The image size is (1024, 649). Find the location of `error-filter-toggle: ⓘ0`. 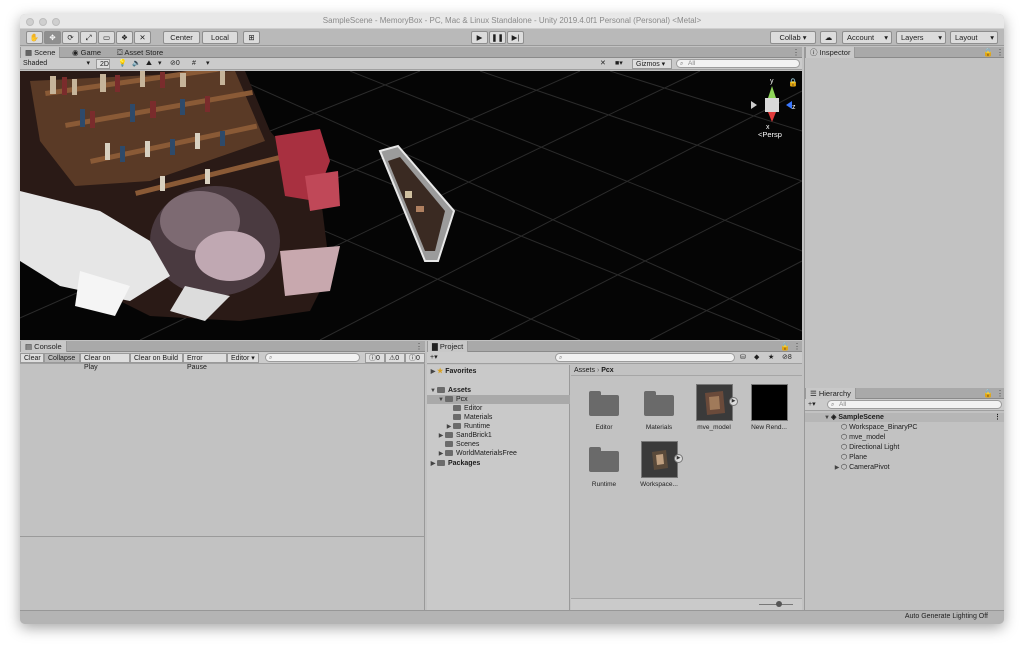

error-filter-toggle: ⓘ0 is located at coordinates (415, 358).